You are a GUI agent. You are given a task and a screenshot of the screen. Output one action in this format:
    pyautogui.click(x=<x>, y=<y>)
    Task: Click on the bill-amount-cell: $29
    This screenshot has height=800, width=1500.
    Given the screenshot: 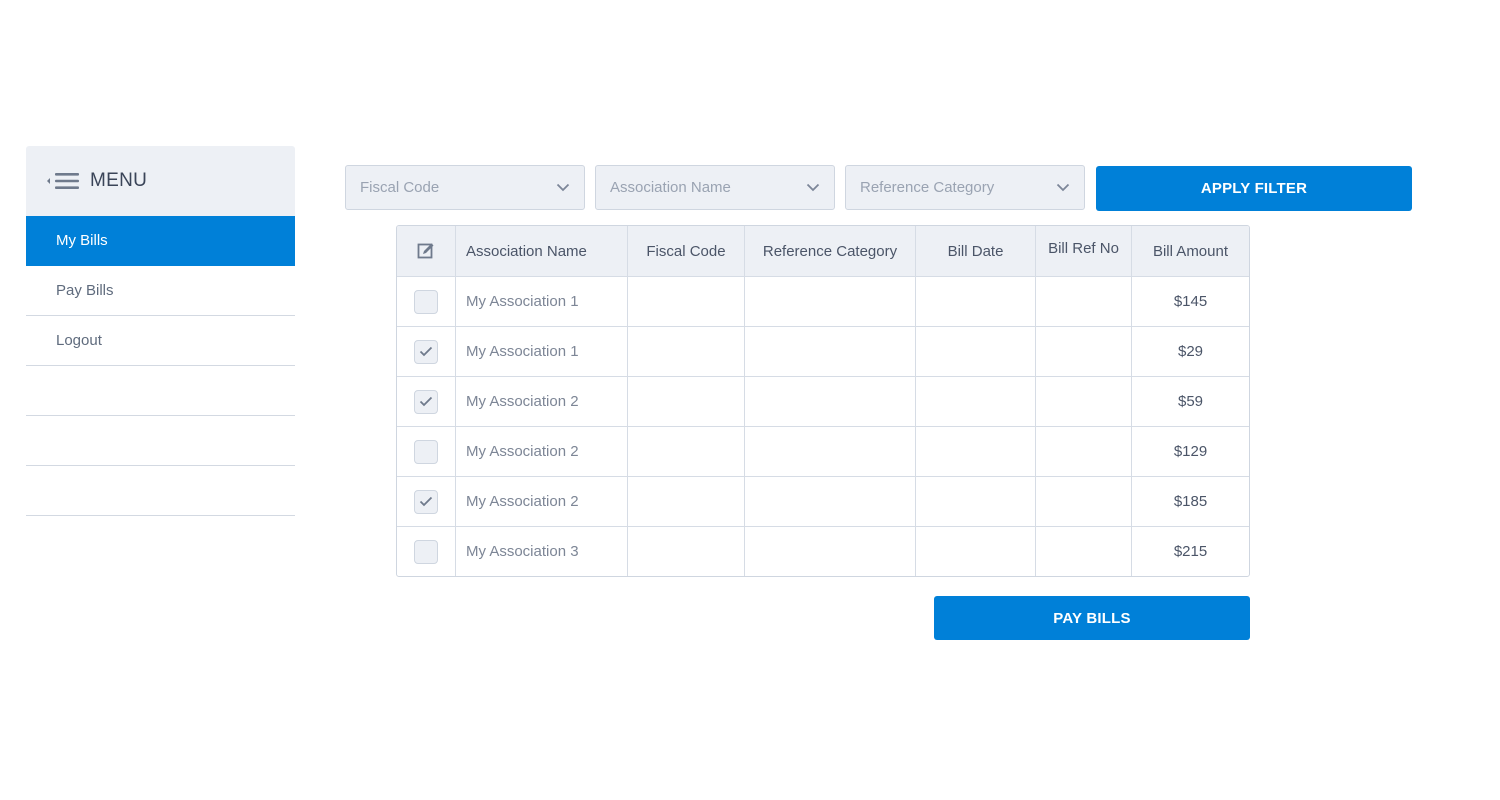 What is the action you would take?
    pyautogui.click(x=1190, y=351)
    